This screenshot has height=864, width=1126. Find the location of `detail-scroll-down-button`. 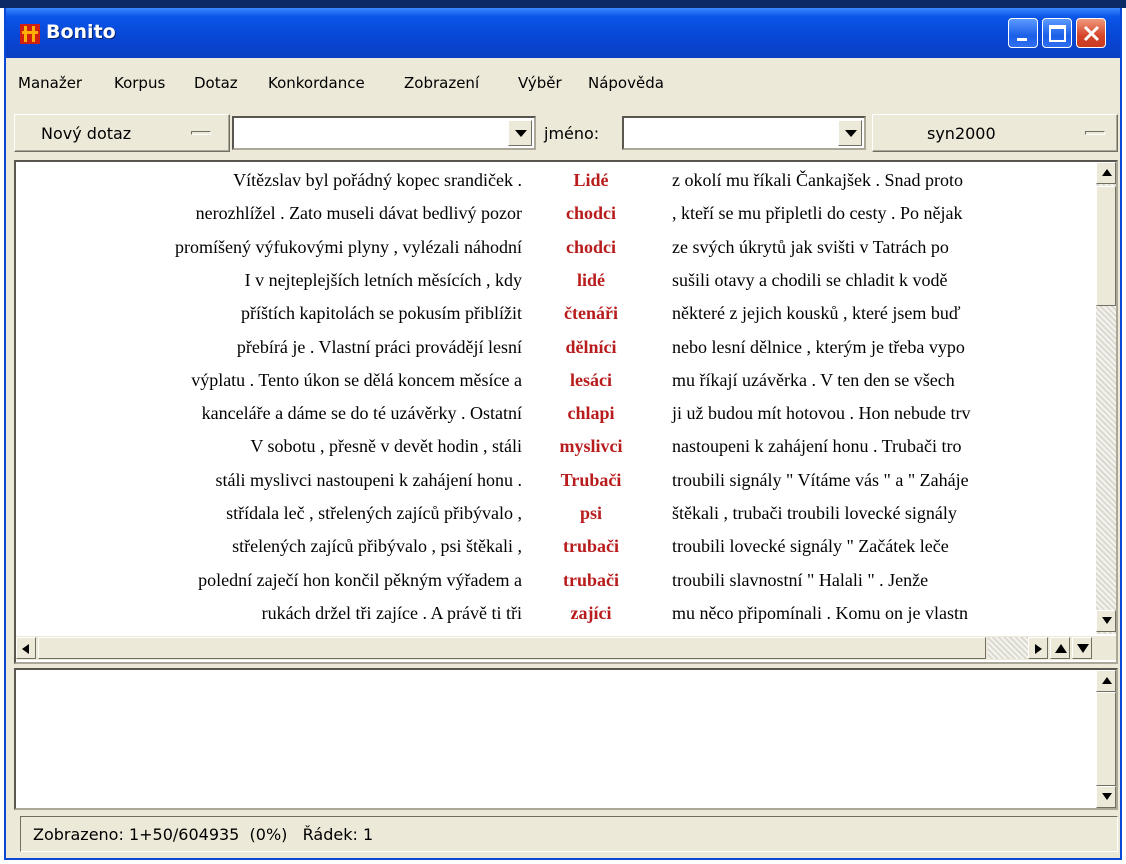

detail-scroll-down-button is located at coordinates (1106, 797).